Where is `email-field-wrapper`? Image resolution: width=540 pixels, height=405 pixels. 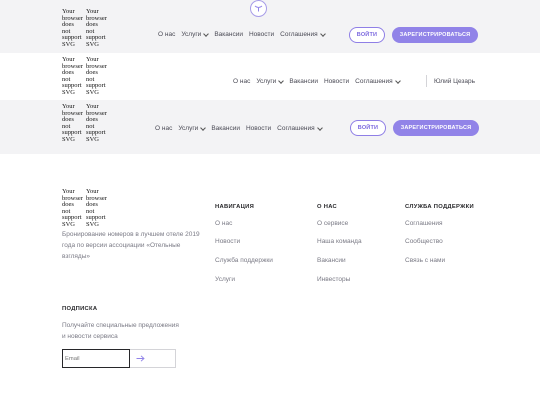 email-field-wrapper is located at coordinates (96, 358).